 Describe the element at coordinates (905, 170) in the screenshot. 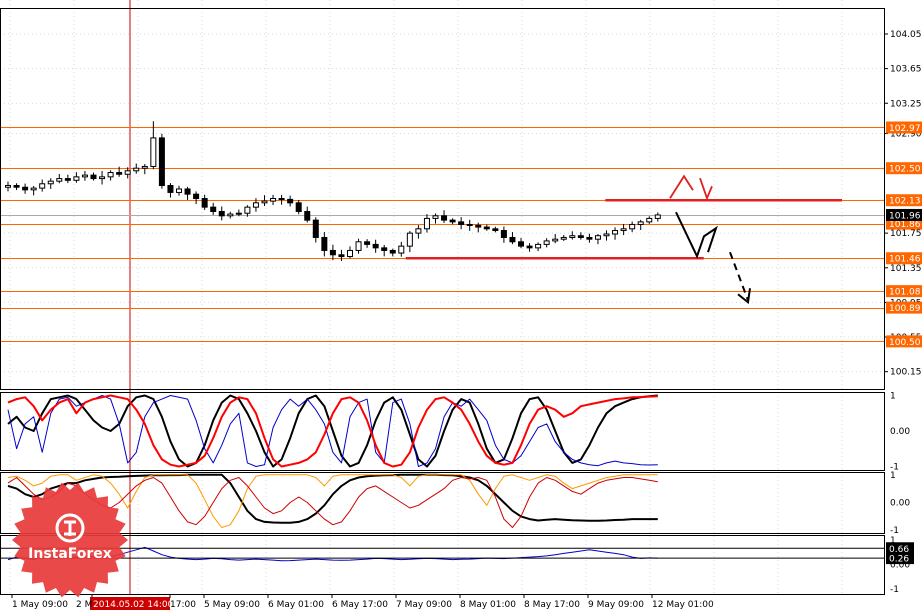

I see `level-price-label: 102.50` at that location.